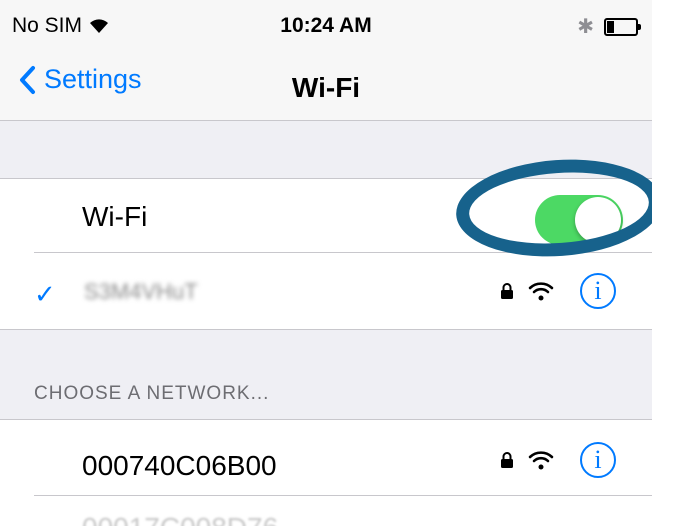 The image size is (676, 526). I want to click on network-row: 00017C008D76, so click(326, 511).